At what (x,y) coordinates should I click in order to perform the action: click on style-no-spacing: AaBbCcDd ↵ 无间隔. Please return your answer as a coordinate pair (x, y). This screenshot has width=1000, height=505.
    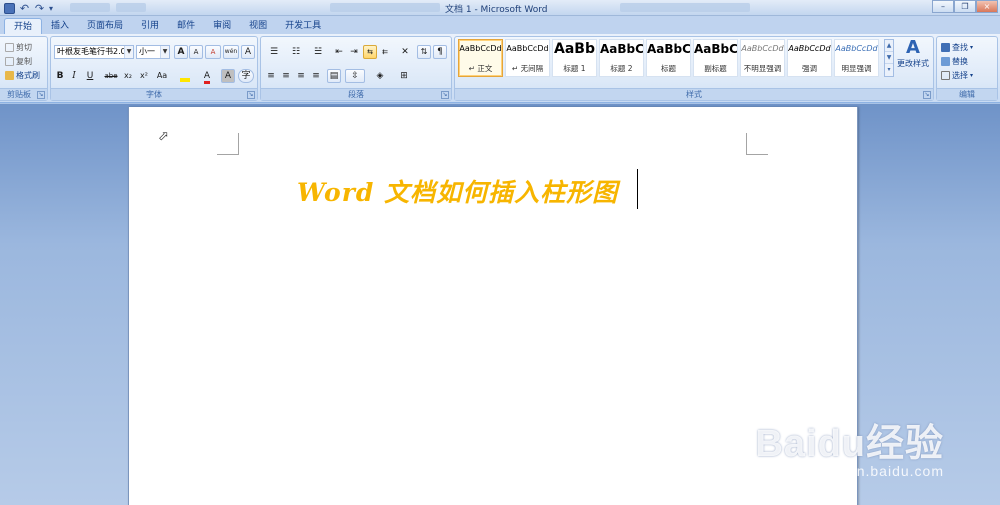
    Looking at the image, I should click on (527, 58).